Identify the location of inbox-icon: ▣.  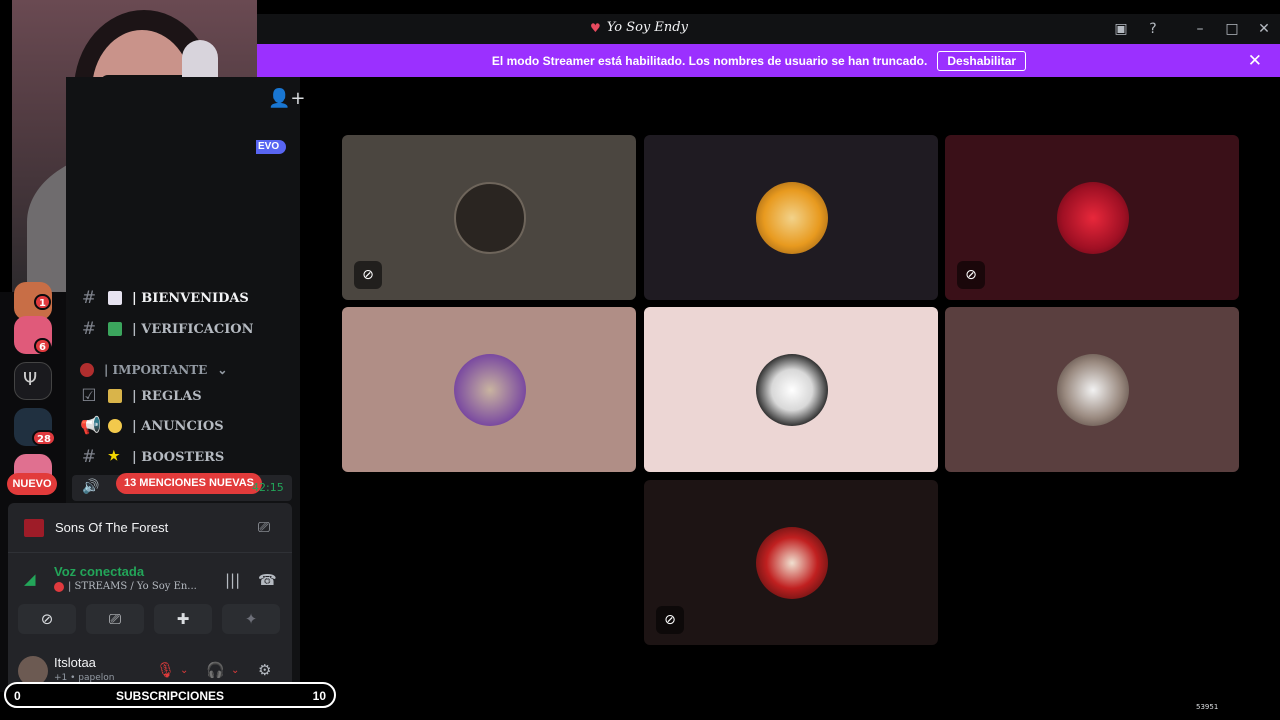
(1121, 29).